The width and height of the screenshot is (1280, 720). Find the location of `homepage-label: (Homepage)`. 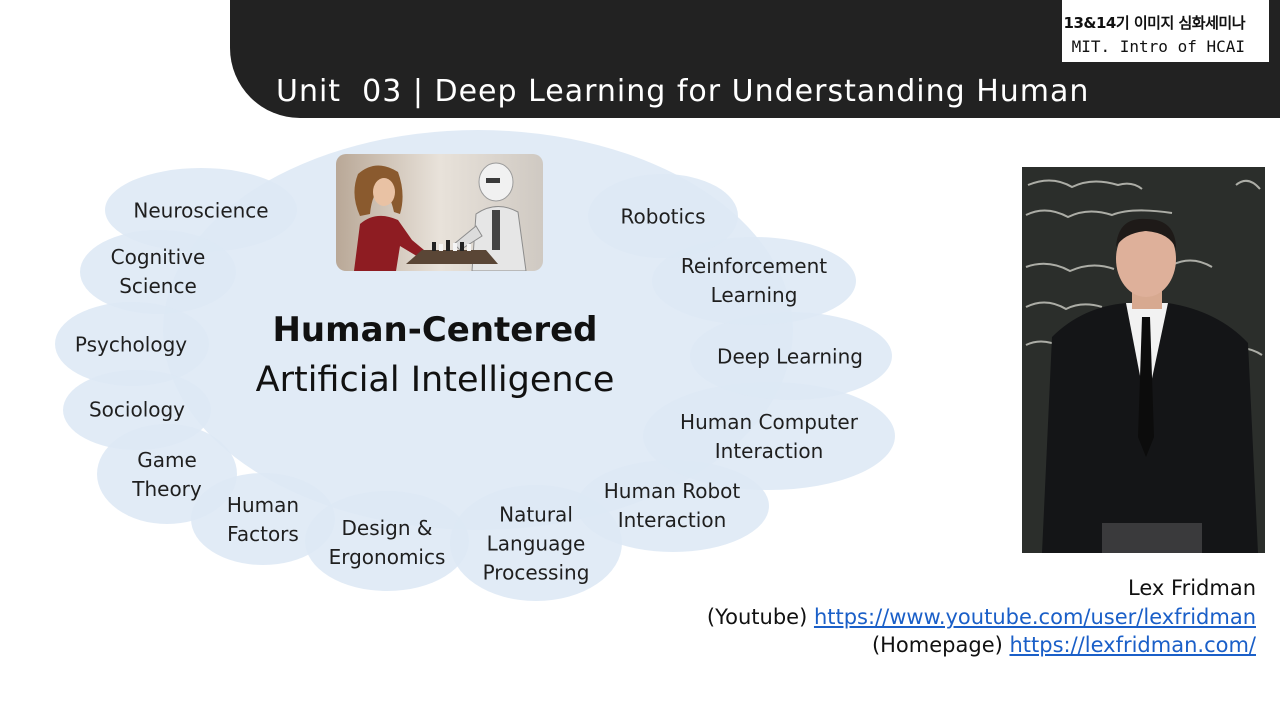

homepage-label: (Homepage) is located at coordinates (940, 645).